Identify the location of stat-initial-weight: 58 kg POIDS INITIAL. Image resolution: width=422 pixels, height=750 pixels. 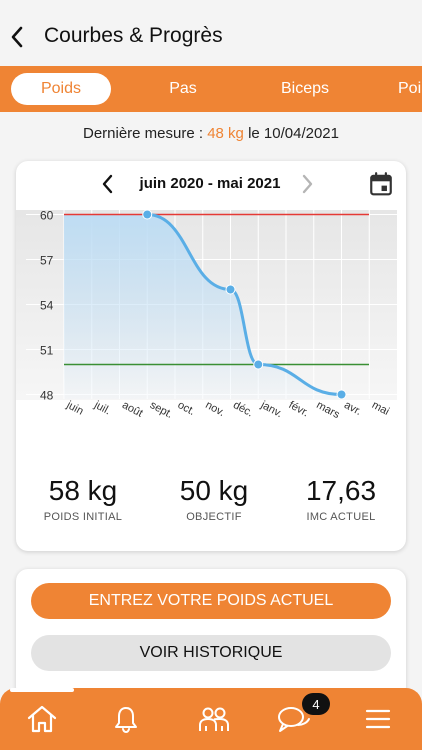
(83, 499).